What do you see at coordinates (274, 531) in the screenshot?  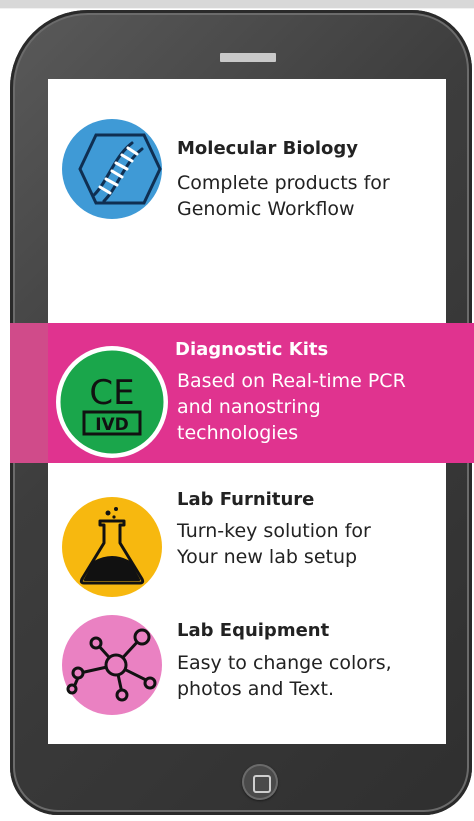 I see `item-description-line: Turn-key solution for` at bounding box center [274, 531].